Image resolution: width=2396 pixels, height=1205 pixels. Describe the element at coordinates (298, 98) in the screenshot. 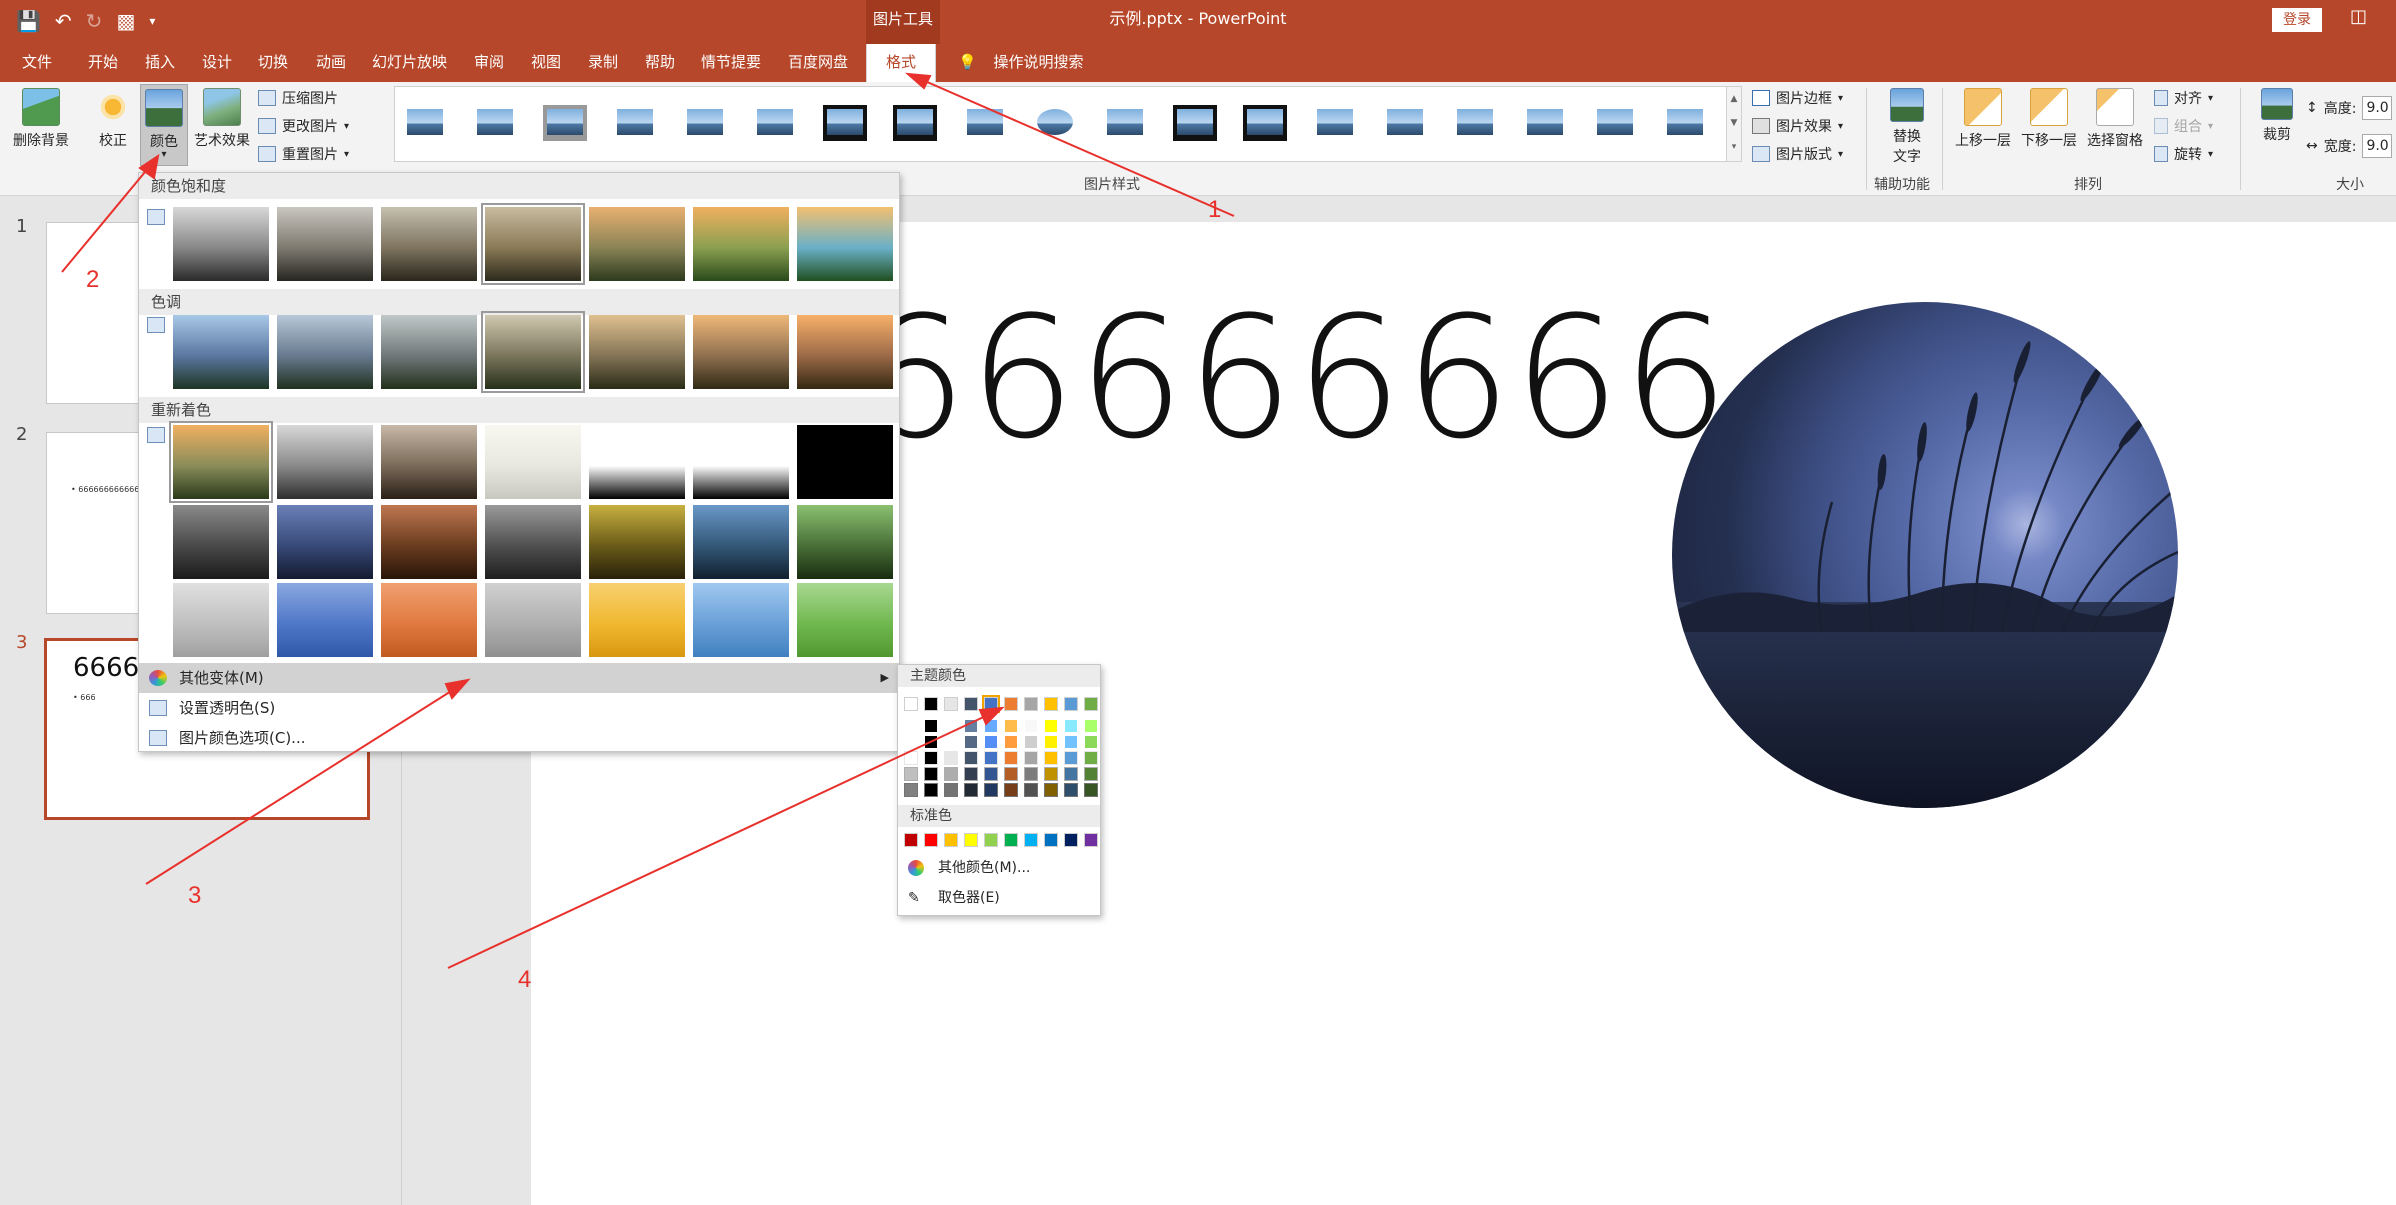

I see `compress-pictures-button: 压缩图片` at that location.